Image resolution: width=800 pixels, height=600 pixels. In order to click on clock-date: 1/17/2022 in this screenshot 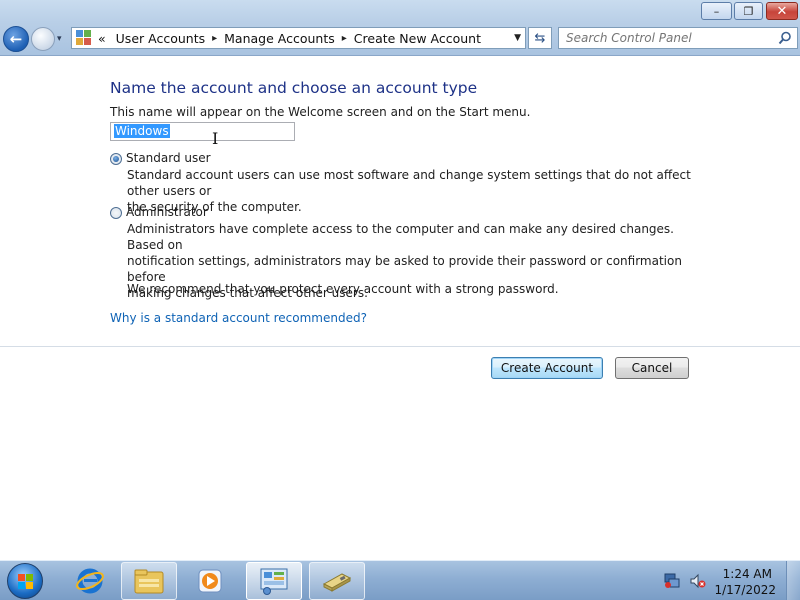, I will do `click(745, 590)`.